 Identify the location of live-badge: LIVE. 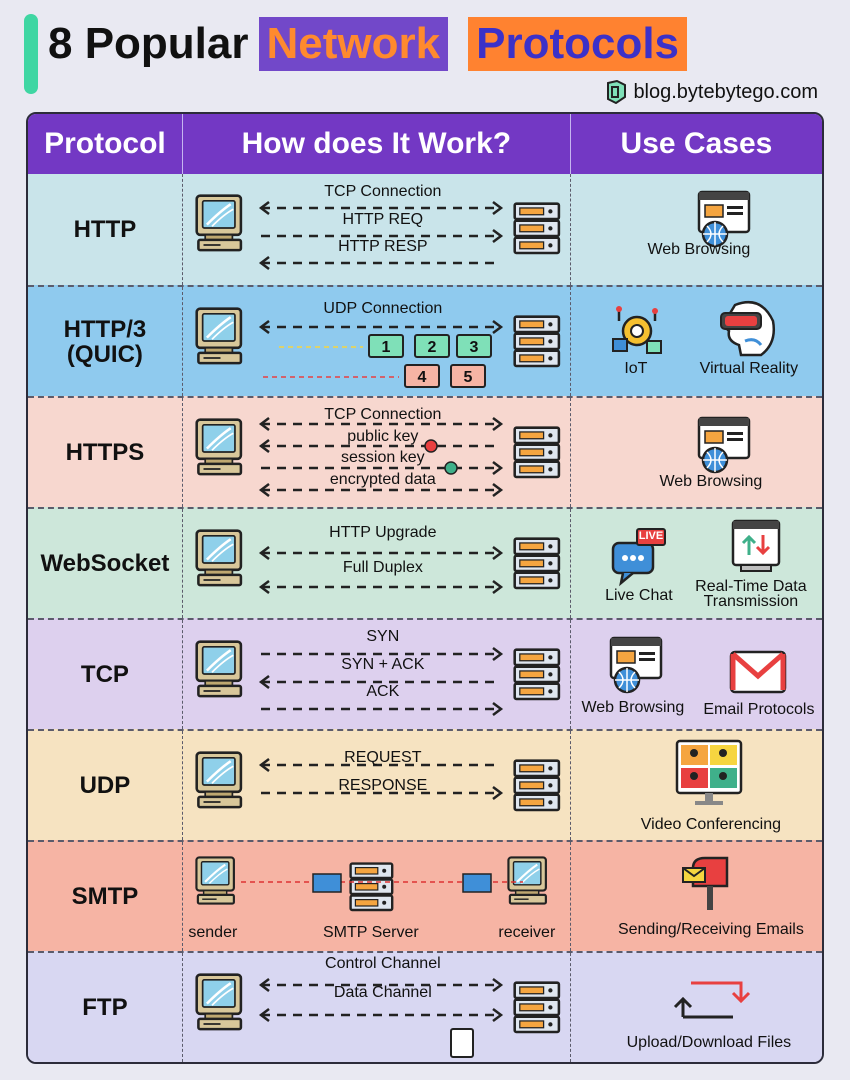
(651, 536).